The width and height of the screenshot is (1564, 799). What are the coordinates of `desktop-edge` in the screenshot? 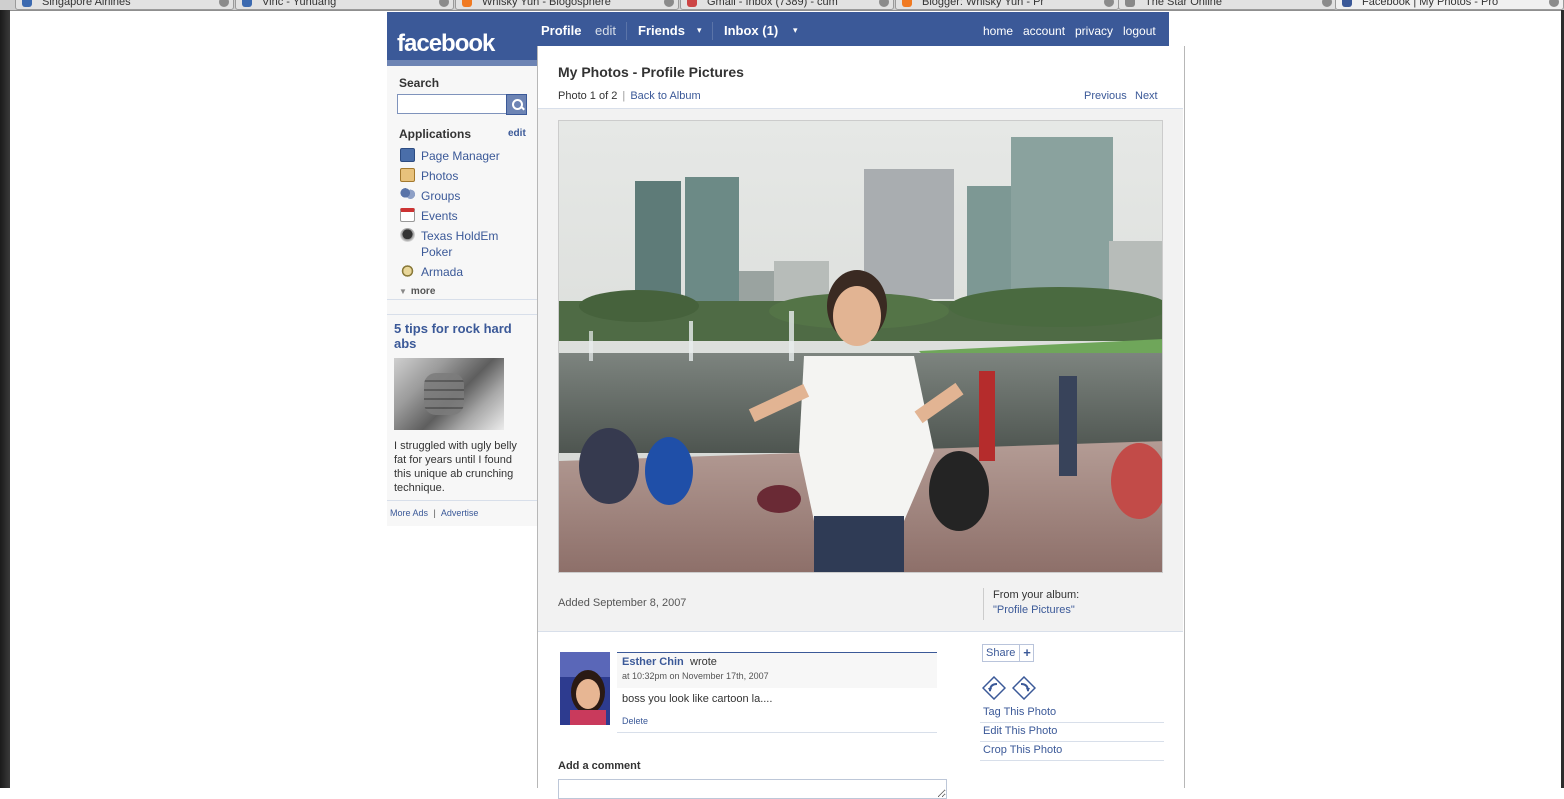 It's located at (5, 399).